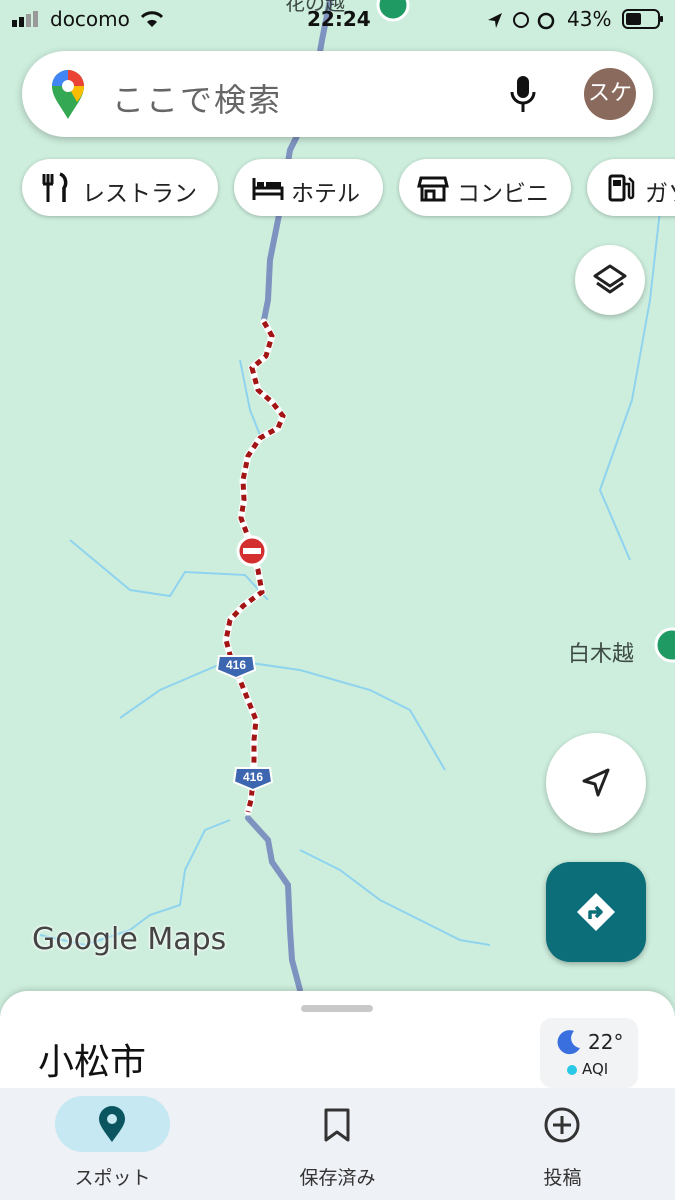  Describe the element at coordinates (660, 194) in the screenshot. I see `chip-label: ガソ` at that location.